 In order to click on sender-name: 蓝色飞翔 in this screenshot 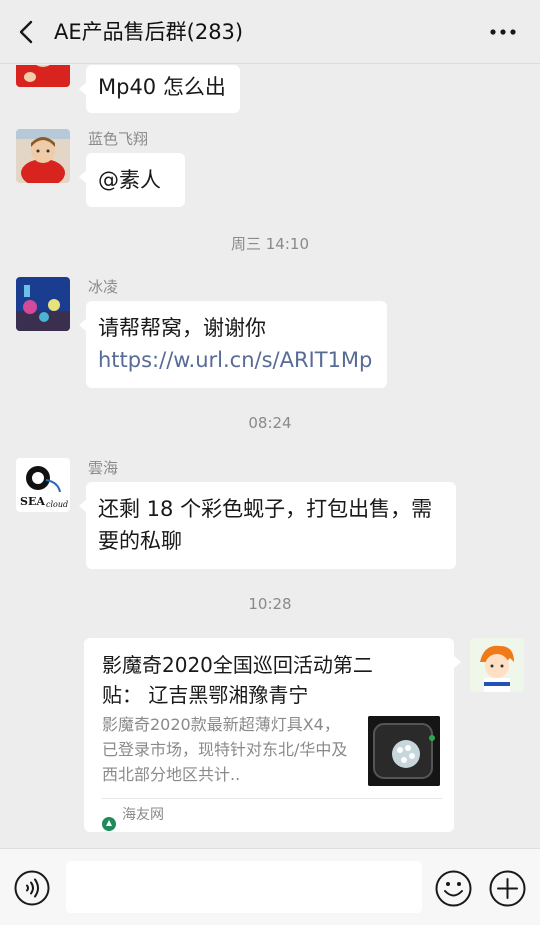, I will do `click(118, 139)`.